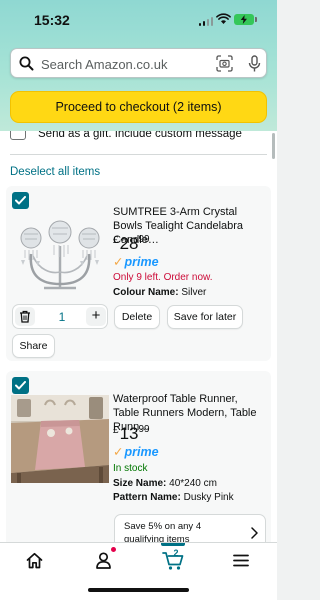  I want to click on product-price: £2899, so click(131, 243).